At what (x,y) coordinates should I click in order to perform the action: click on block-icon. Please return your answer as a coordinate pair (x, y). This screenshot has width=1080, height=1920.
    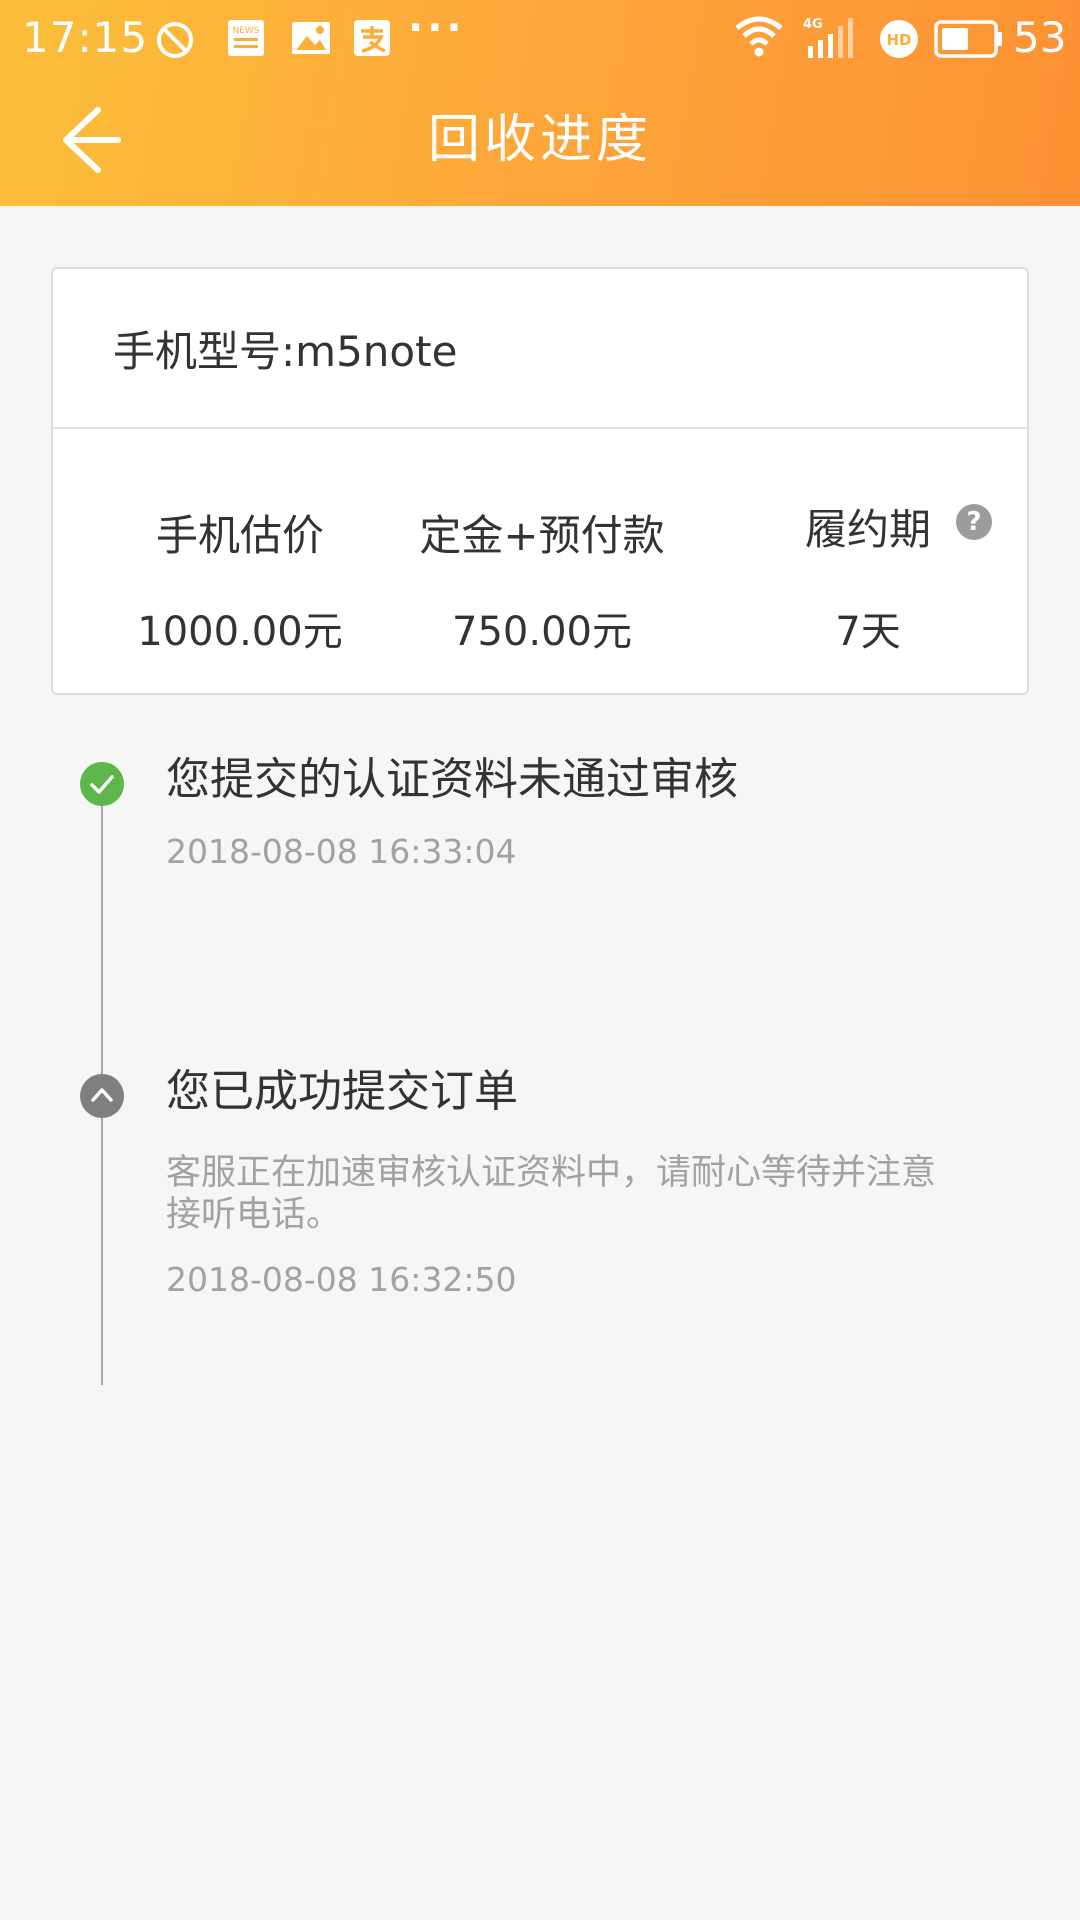
    Looking at the image, I should click on (175, 40).